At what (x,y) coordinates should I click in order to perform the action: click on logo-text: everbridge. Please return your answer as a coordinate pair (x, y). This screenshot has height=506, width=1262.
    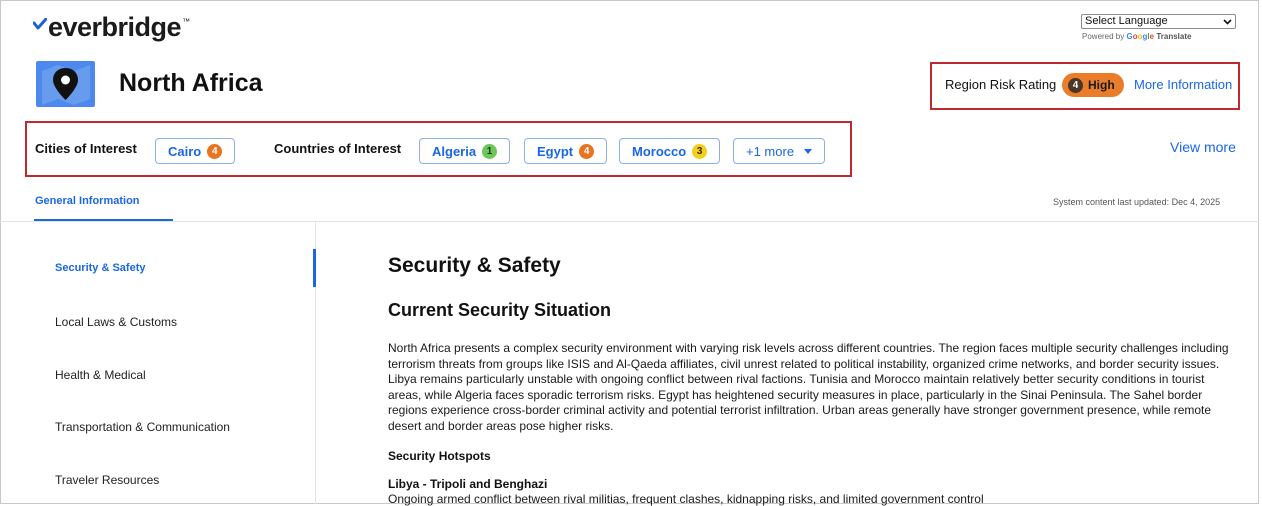
    Looking at the image, I should click on (115, 27).